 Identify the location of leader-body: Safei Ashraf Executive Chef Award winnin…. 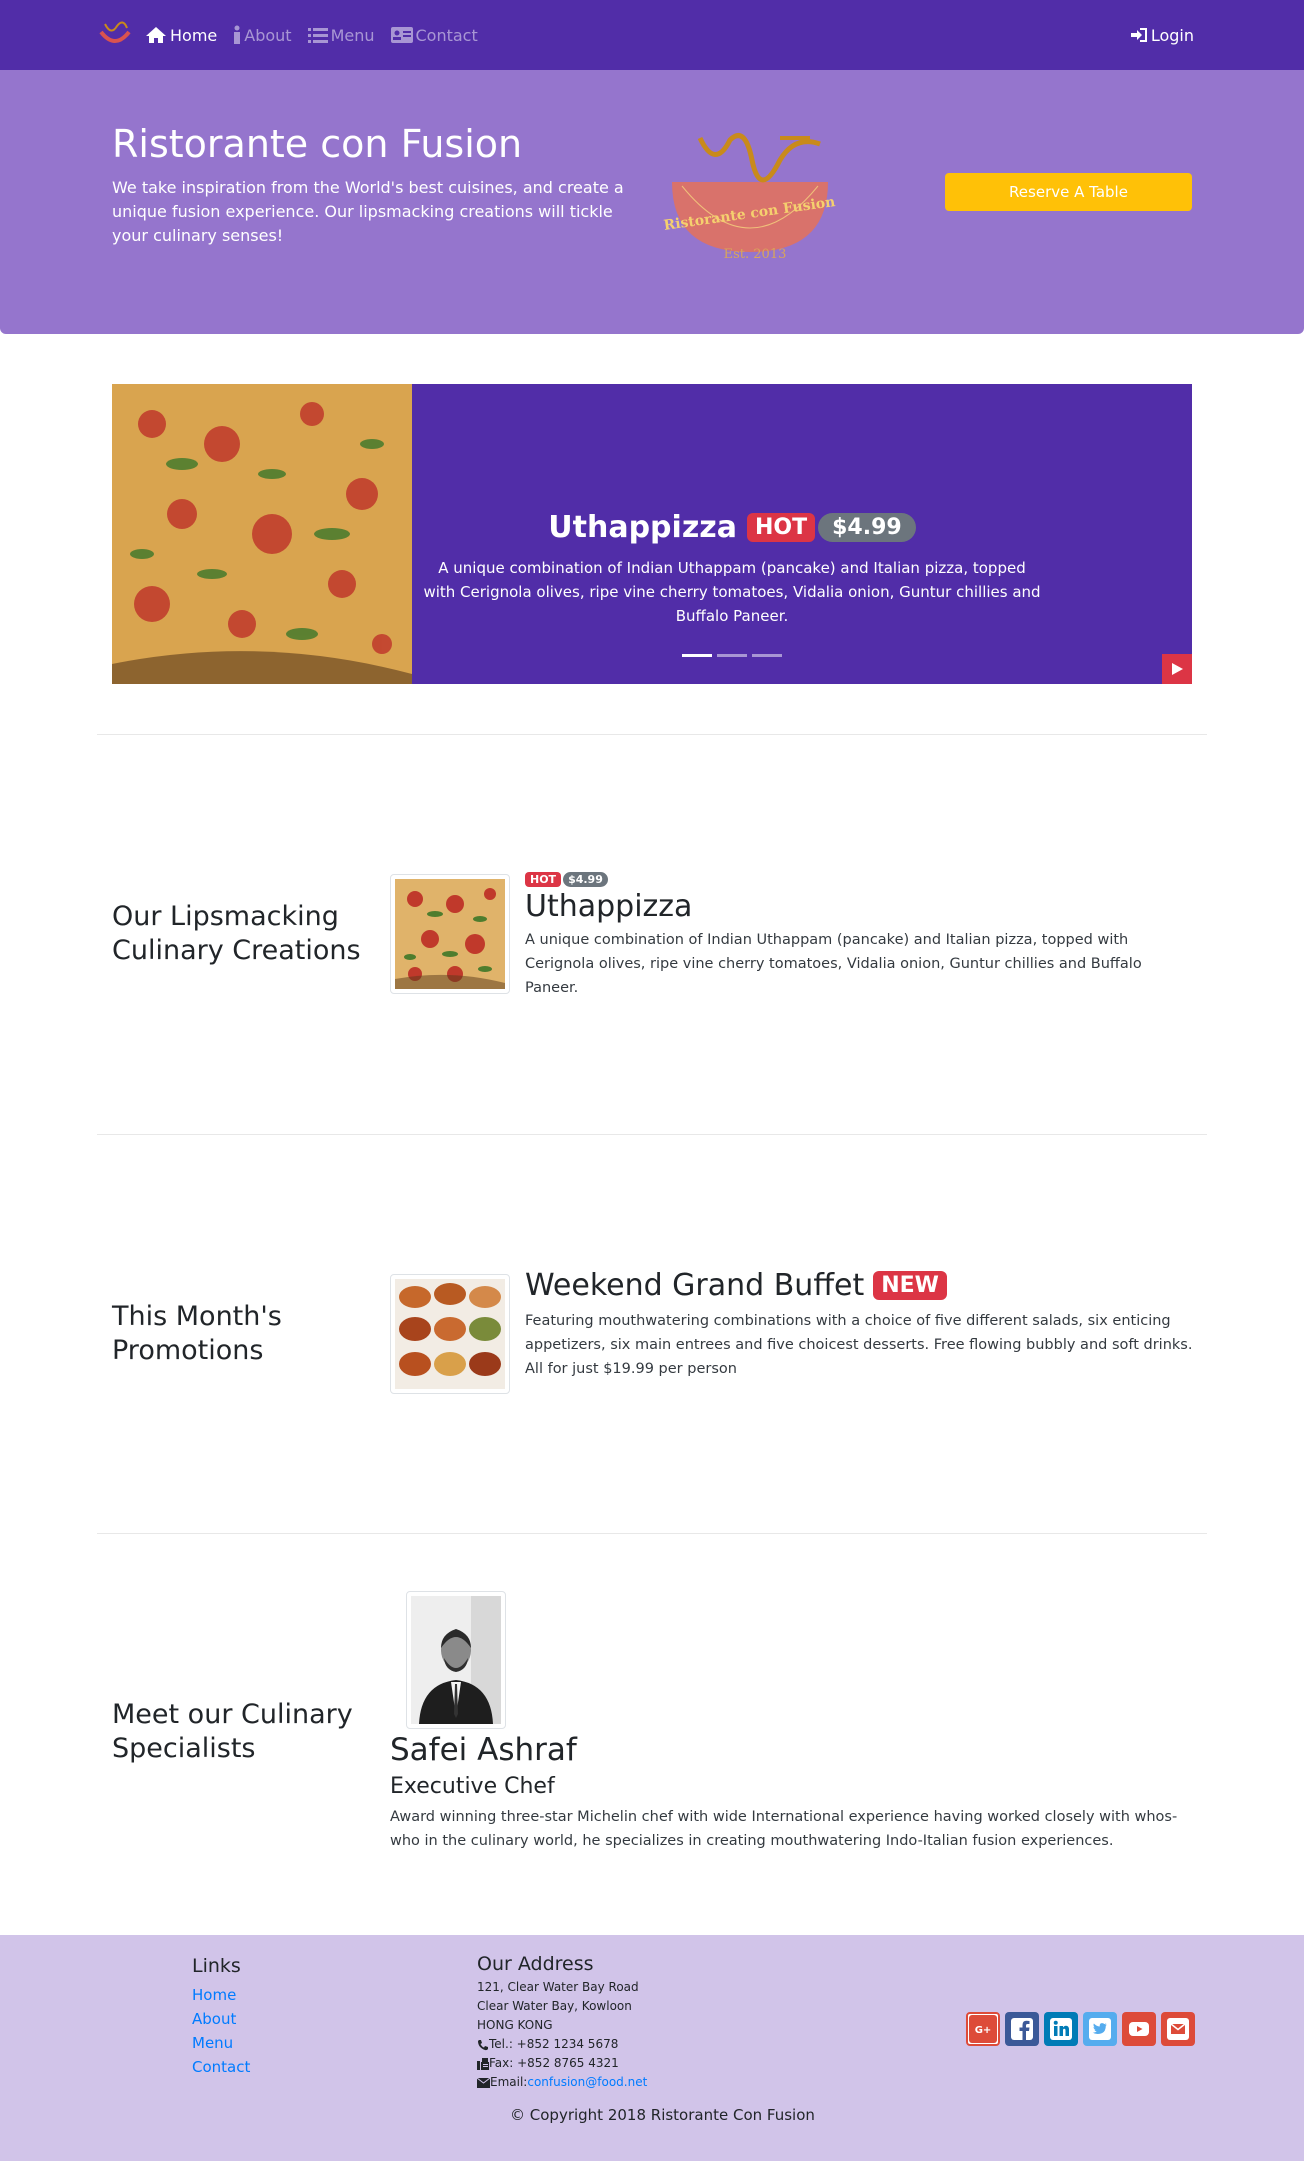
(792, 1792).